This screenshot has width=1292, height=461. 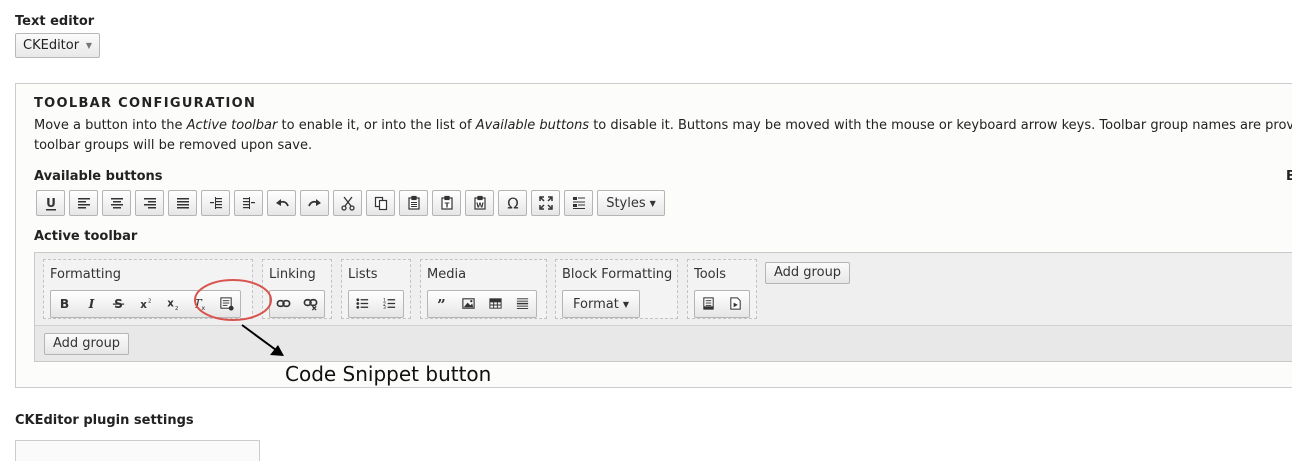 I want to click on annotation-overlay, so click(x=239, y=317).